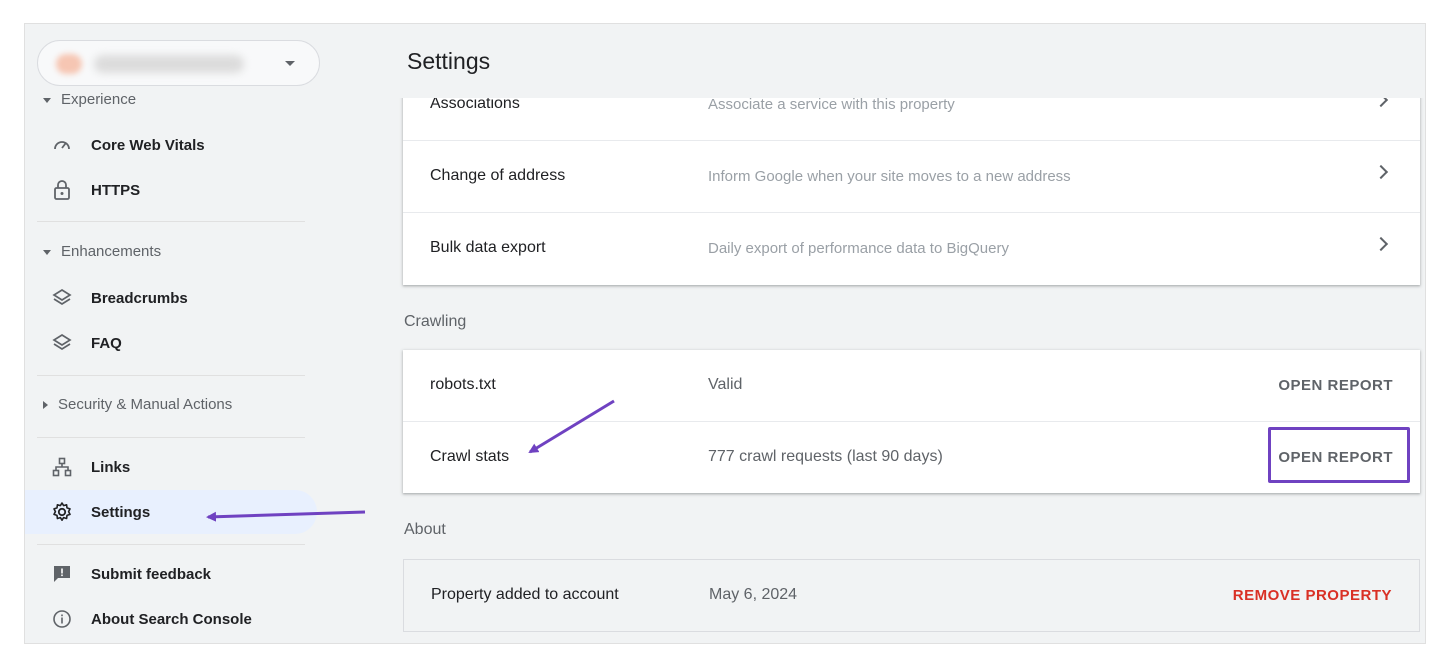 The width and height of the screenshot is (1456, 656). I want to click on section-security-manual-actions: Security & Manual Actions, so click(137, 404).